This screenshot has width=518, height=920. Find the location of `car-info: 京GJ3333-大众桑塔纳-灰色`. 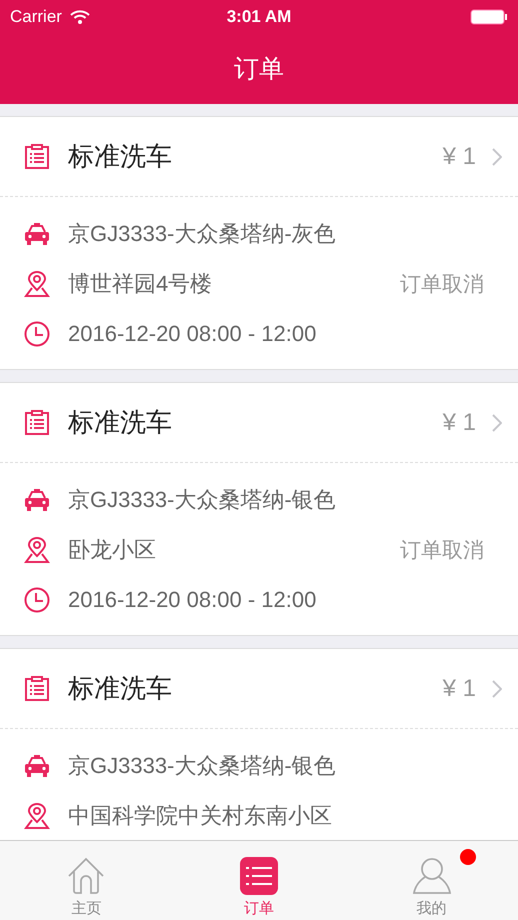

car-info: 京GJ3333-大众桑塔纳-灰色 is located at coordinates (202, 234).